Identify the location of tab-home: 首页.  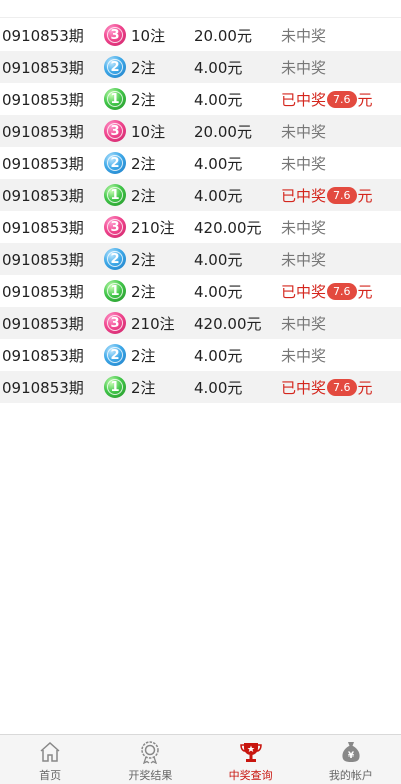
(50, 759).